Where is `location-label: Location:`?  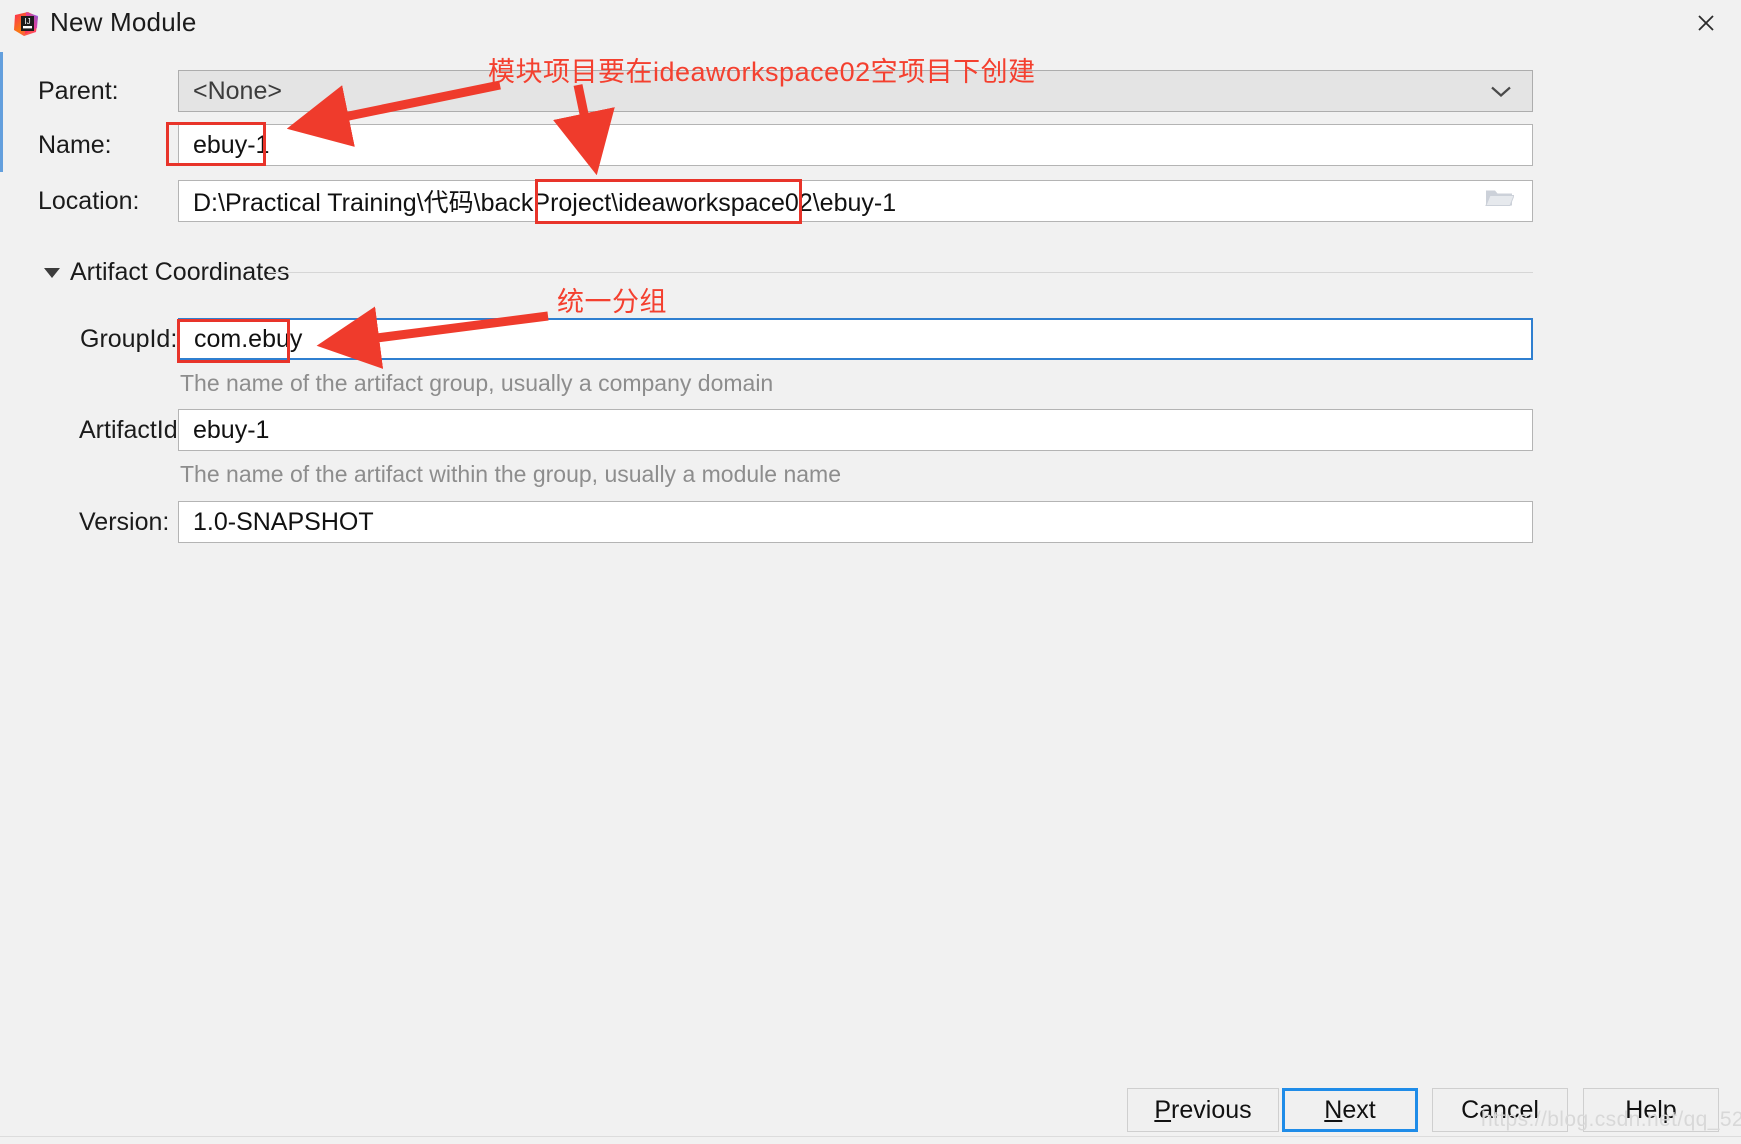
location-label: Location: is located at coordinates (89, 201).